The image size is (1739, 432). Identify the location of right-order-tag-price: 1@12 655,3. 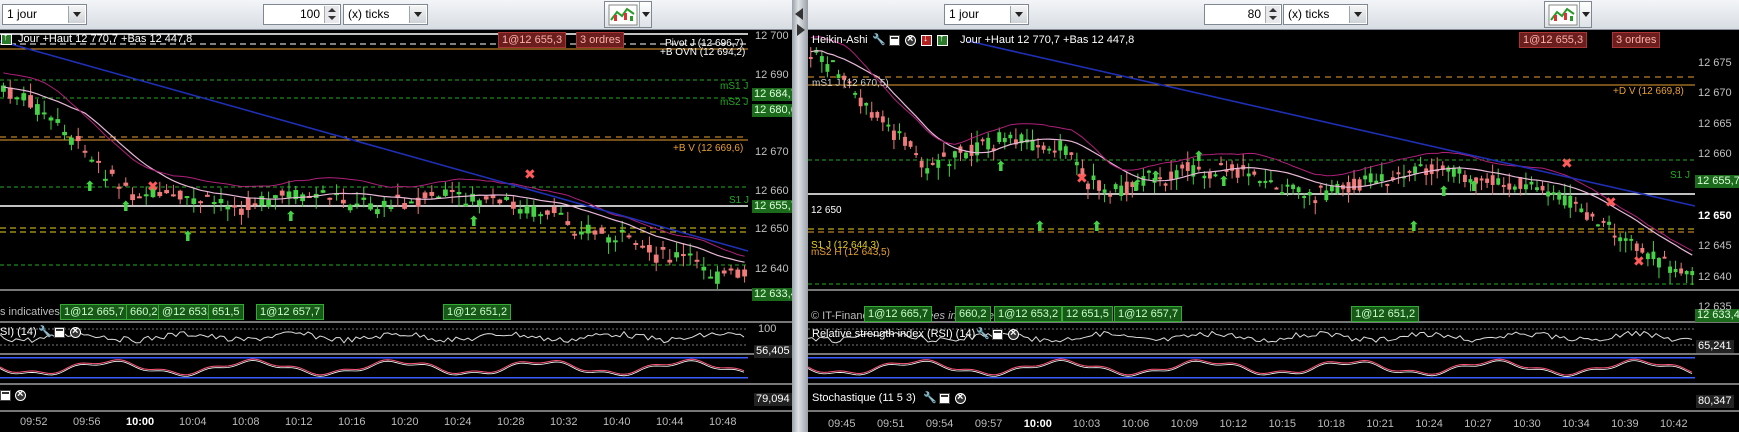
(1553, 40).